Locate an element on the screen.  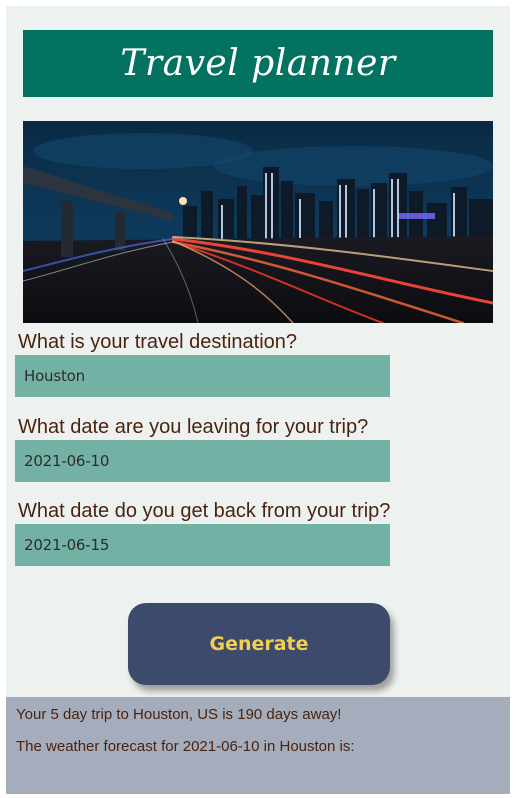
destination-input is located at coordinates (202, 376).